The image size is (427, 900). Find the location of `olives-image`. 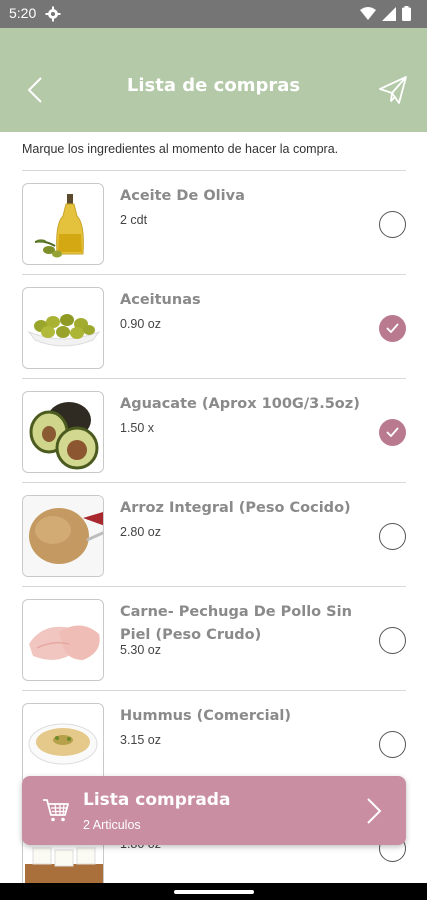

olives-image is located at coordinates (64, 330).